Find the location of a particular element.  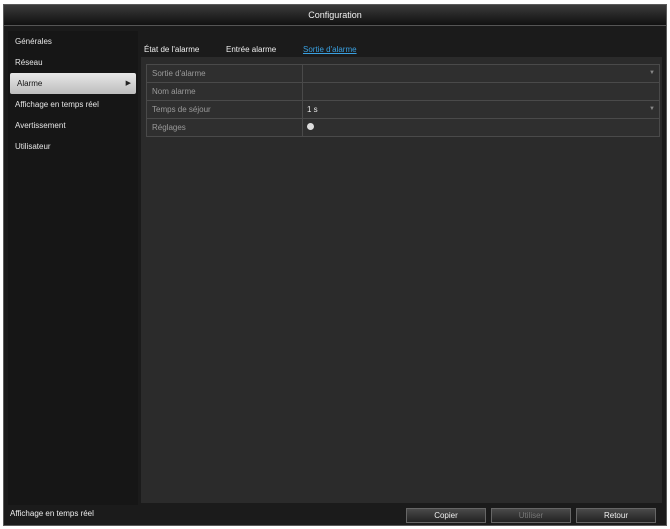

field-label: Réglages is located at coordinates (169, 127).